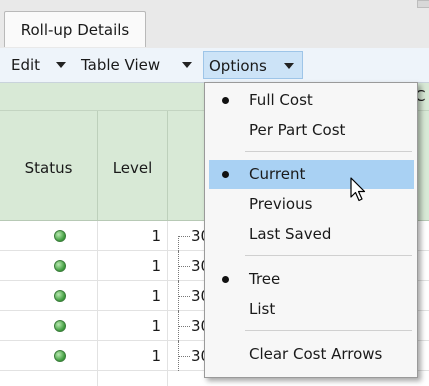 The image size is (429, 386). What do you see at coordinates (277, 174) in the screenshot?
I see `menu-item-label: Current` at bounding box center [277, 174].